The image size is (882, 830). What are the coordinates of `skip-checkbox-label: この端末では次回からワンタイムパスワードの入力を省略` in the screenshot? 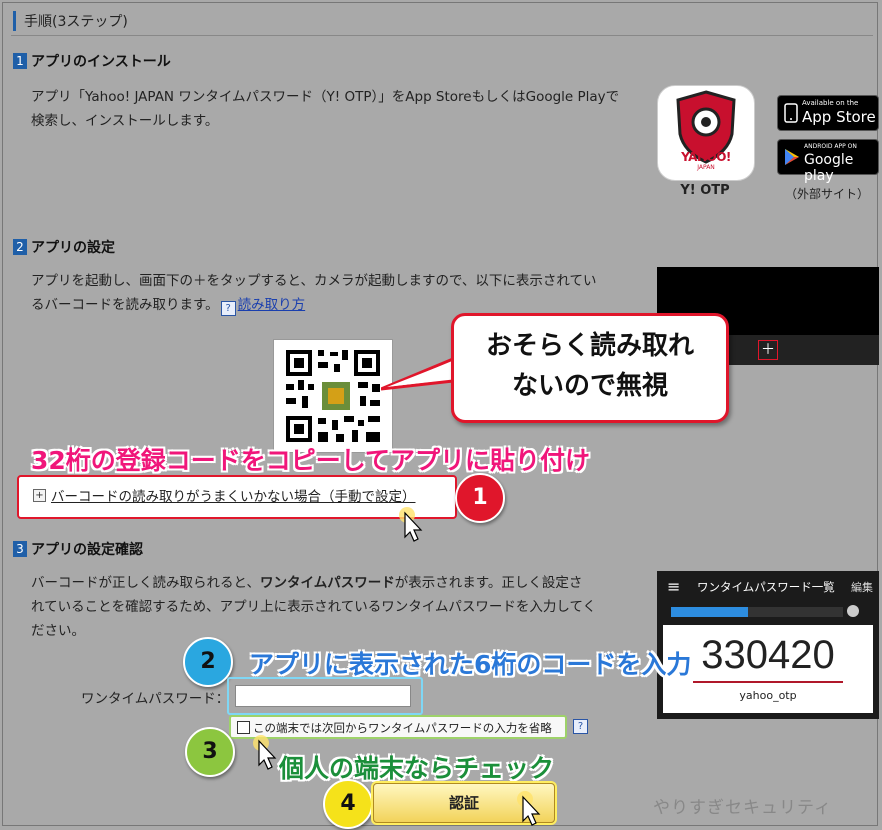 It's located at (402, 728).